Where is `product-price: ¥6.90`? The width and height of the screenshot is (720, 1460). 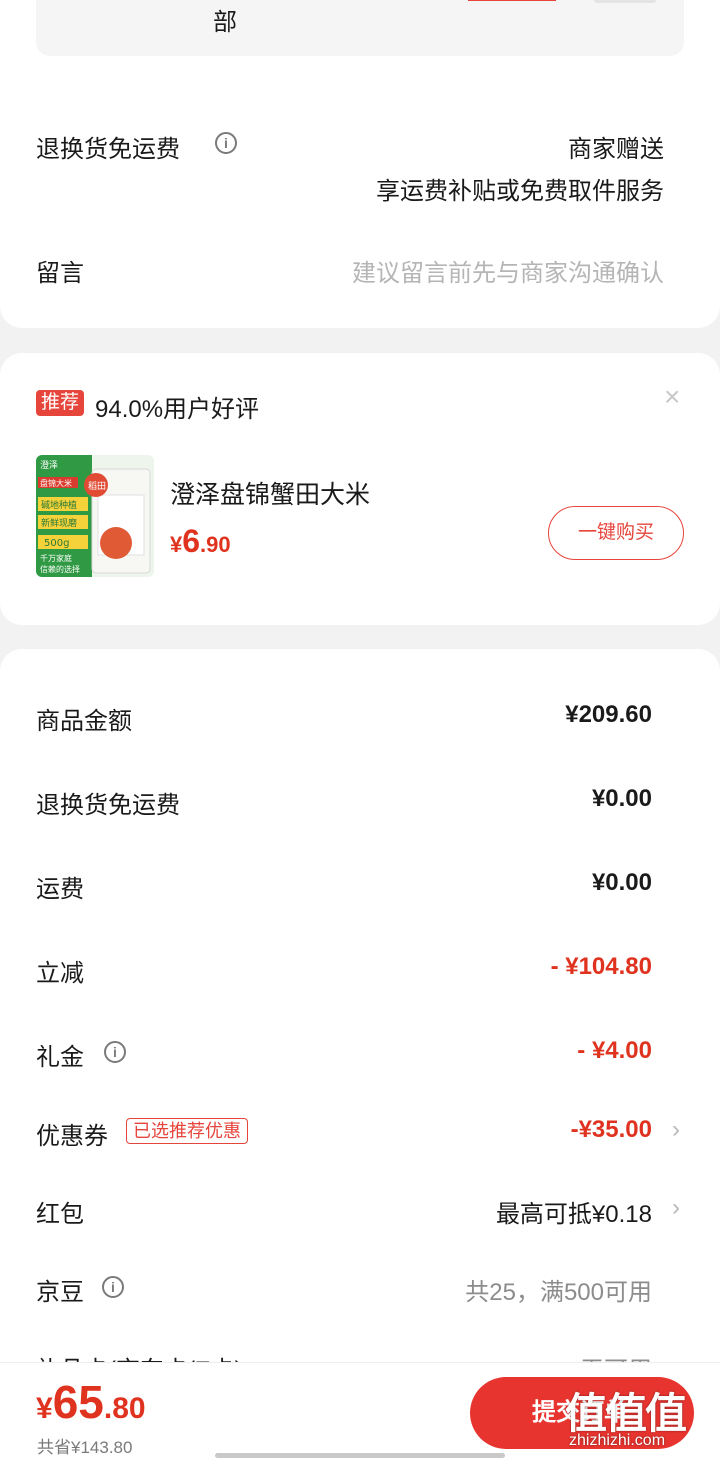 product-price: ¥6.90 is located at coordinates (200, 541).